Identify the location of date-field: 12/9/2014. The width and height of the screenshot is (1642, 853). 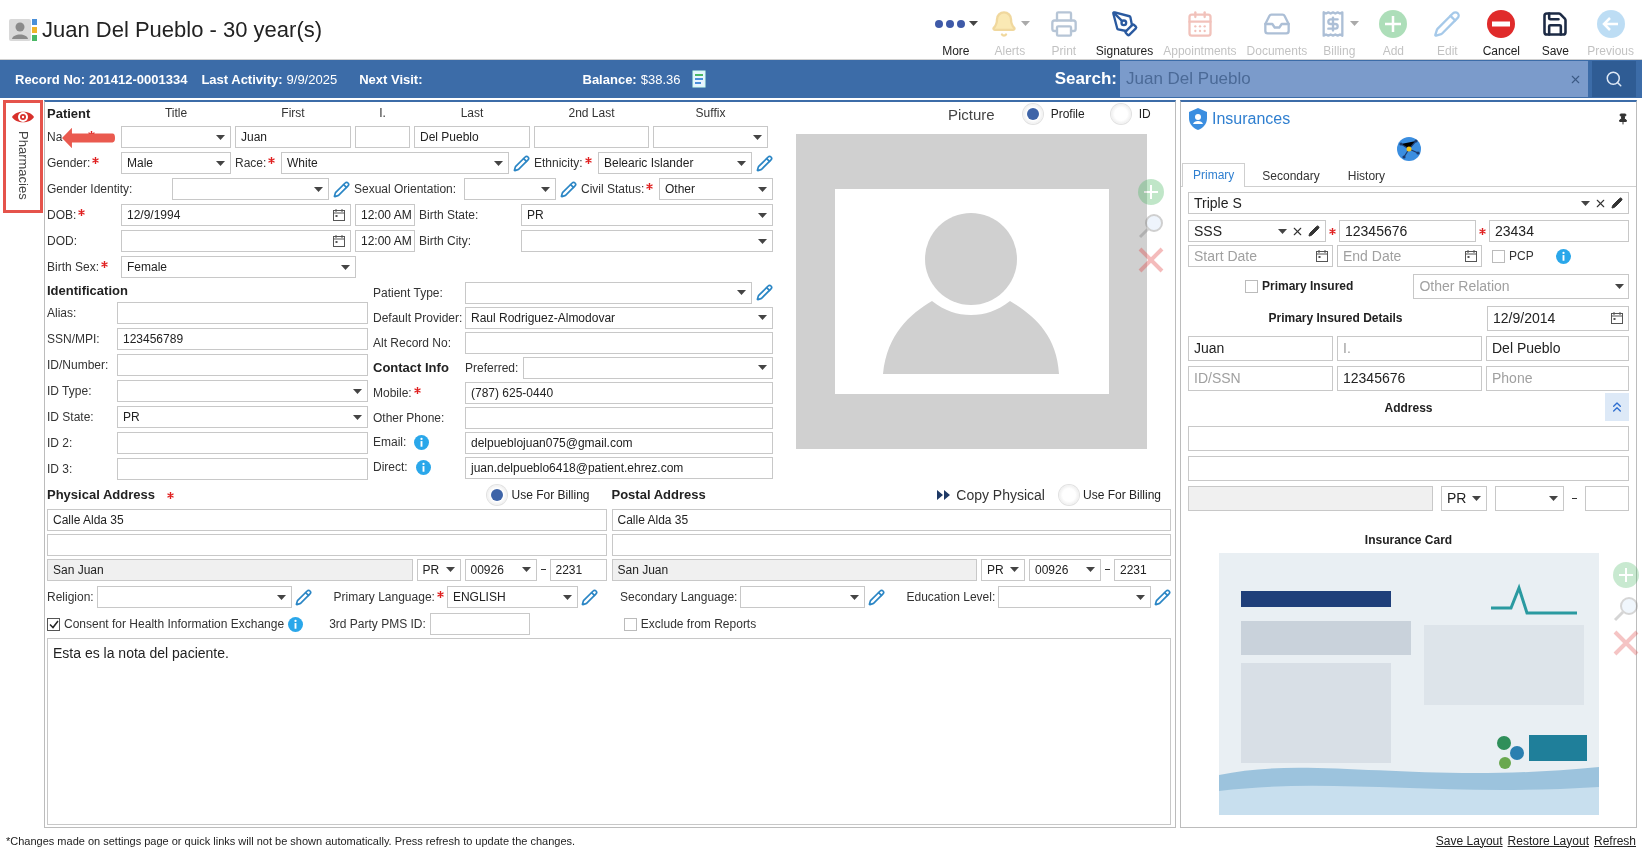
(1558, 318).